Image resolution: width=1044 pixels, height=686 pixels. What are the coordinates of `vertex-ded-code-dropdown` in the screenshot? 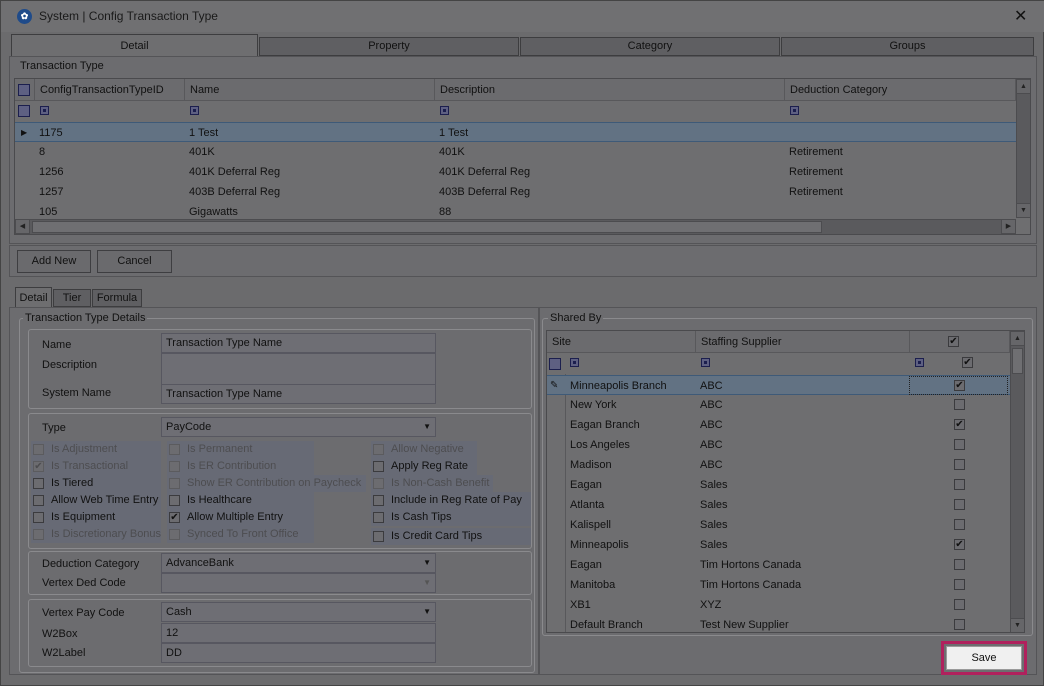 It's located at (298, 583).